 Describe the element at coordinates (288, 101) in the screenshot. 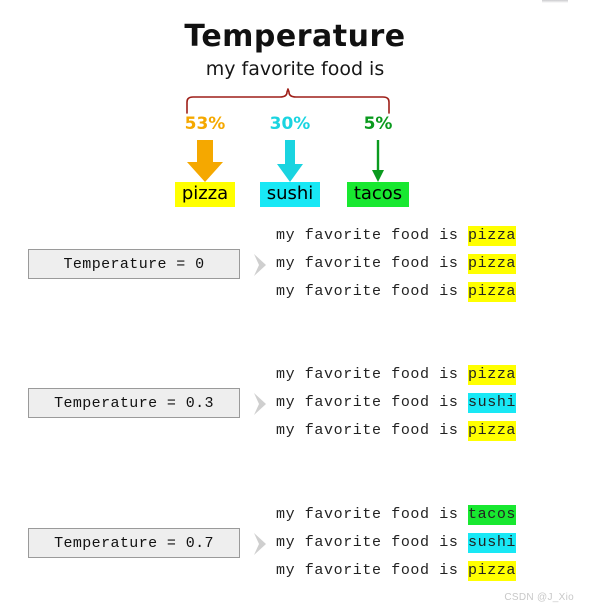

I see `curly-brace` at that location.